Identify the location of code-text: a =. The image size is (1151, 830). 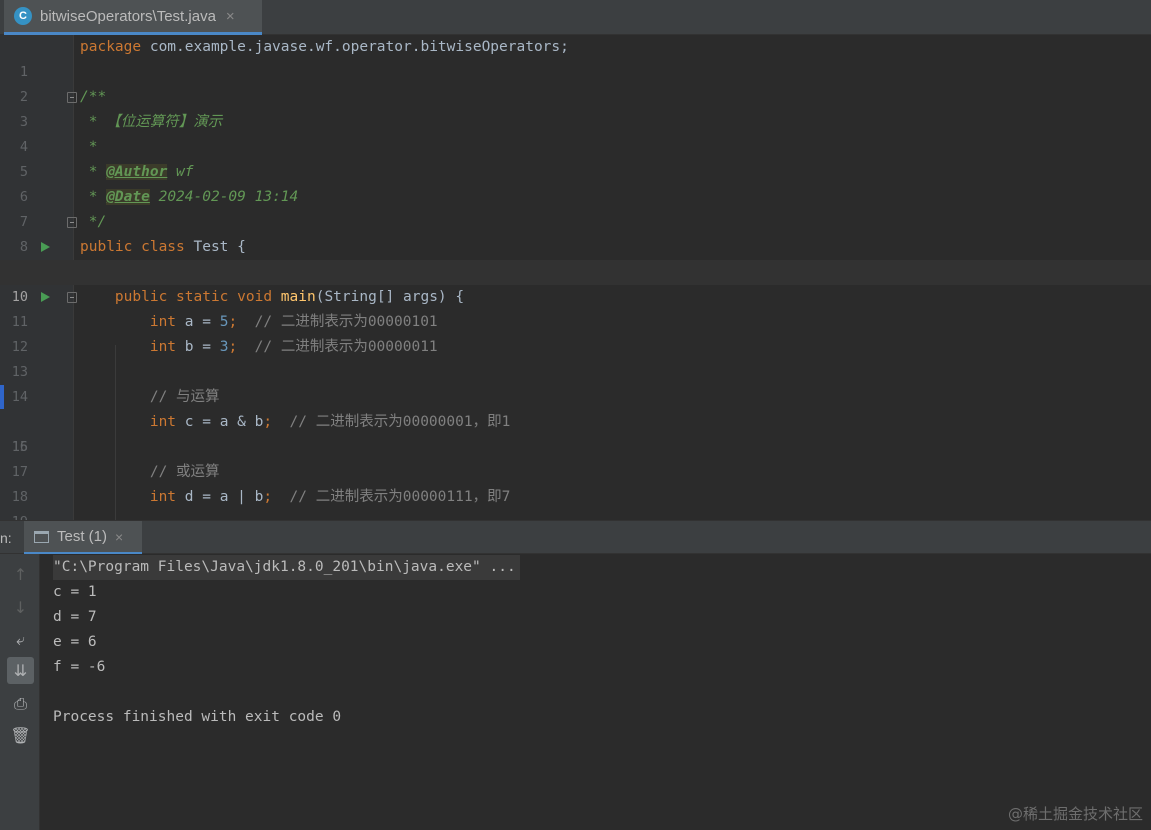
(198, 322).